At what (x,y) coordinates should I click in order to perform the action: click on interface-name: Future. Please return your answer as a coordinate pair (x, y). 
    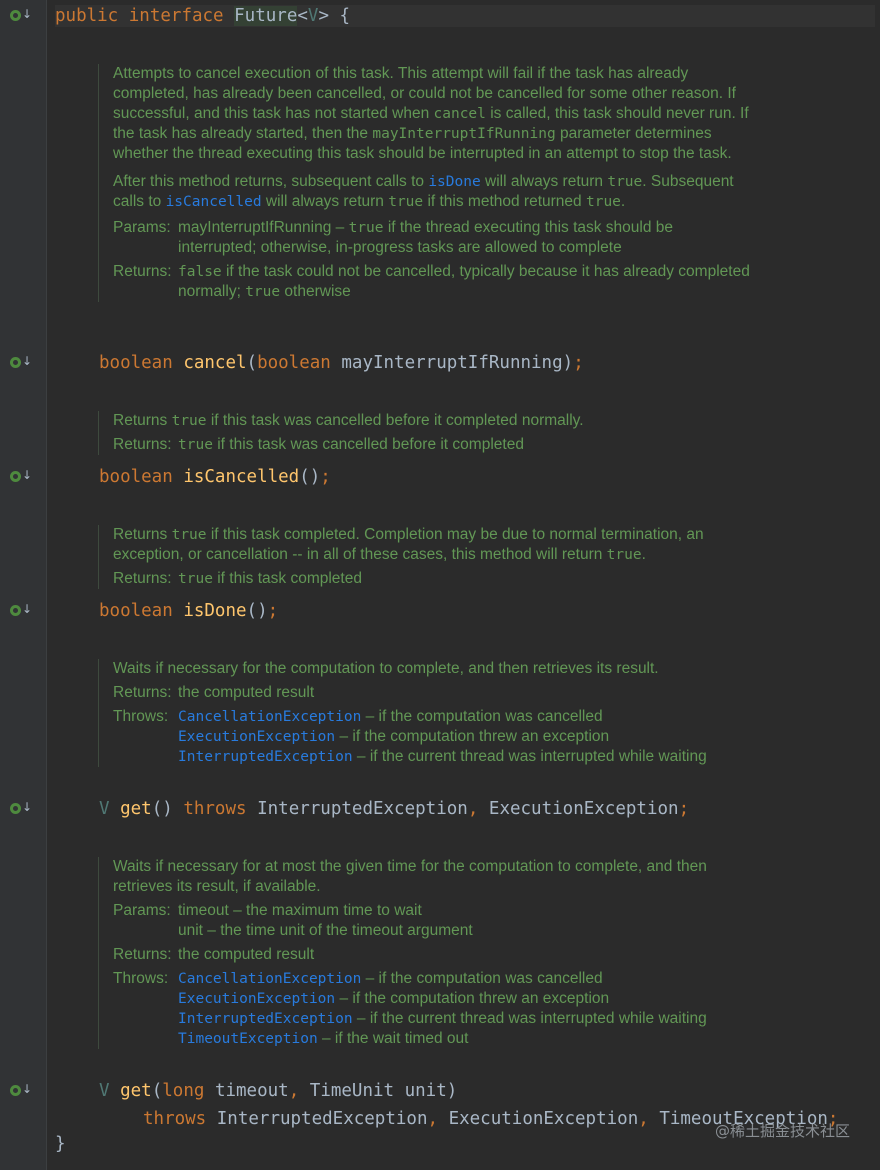
    Looking at the image, I should click on (266, 16).